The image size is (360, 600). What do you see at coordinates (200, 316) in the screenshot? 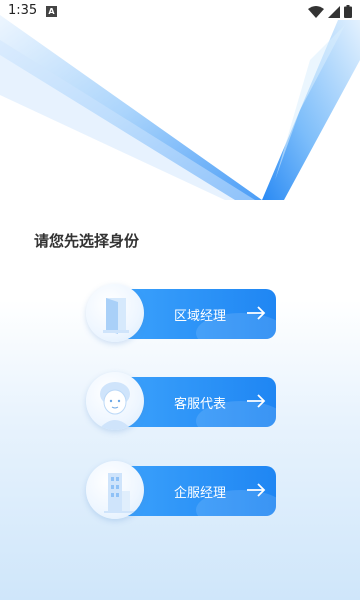
I see `role-label: 区域经理` at bounding box center [200, 316].